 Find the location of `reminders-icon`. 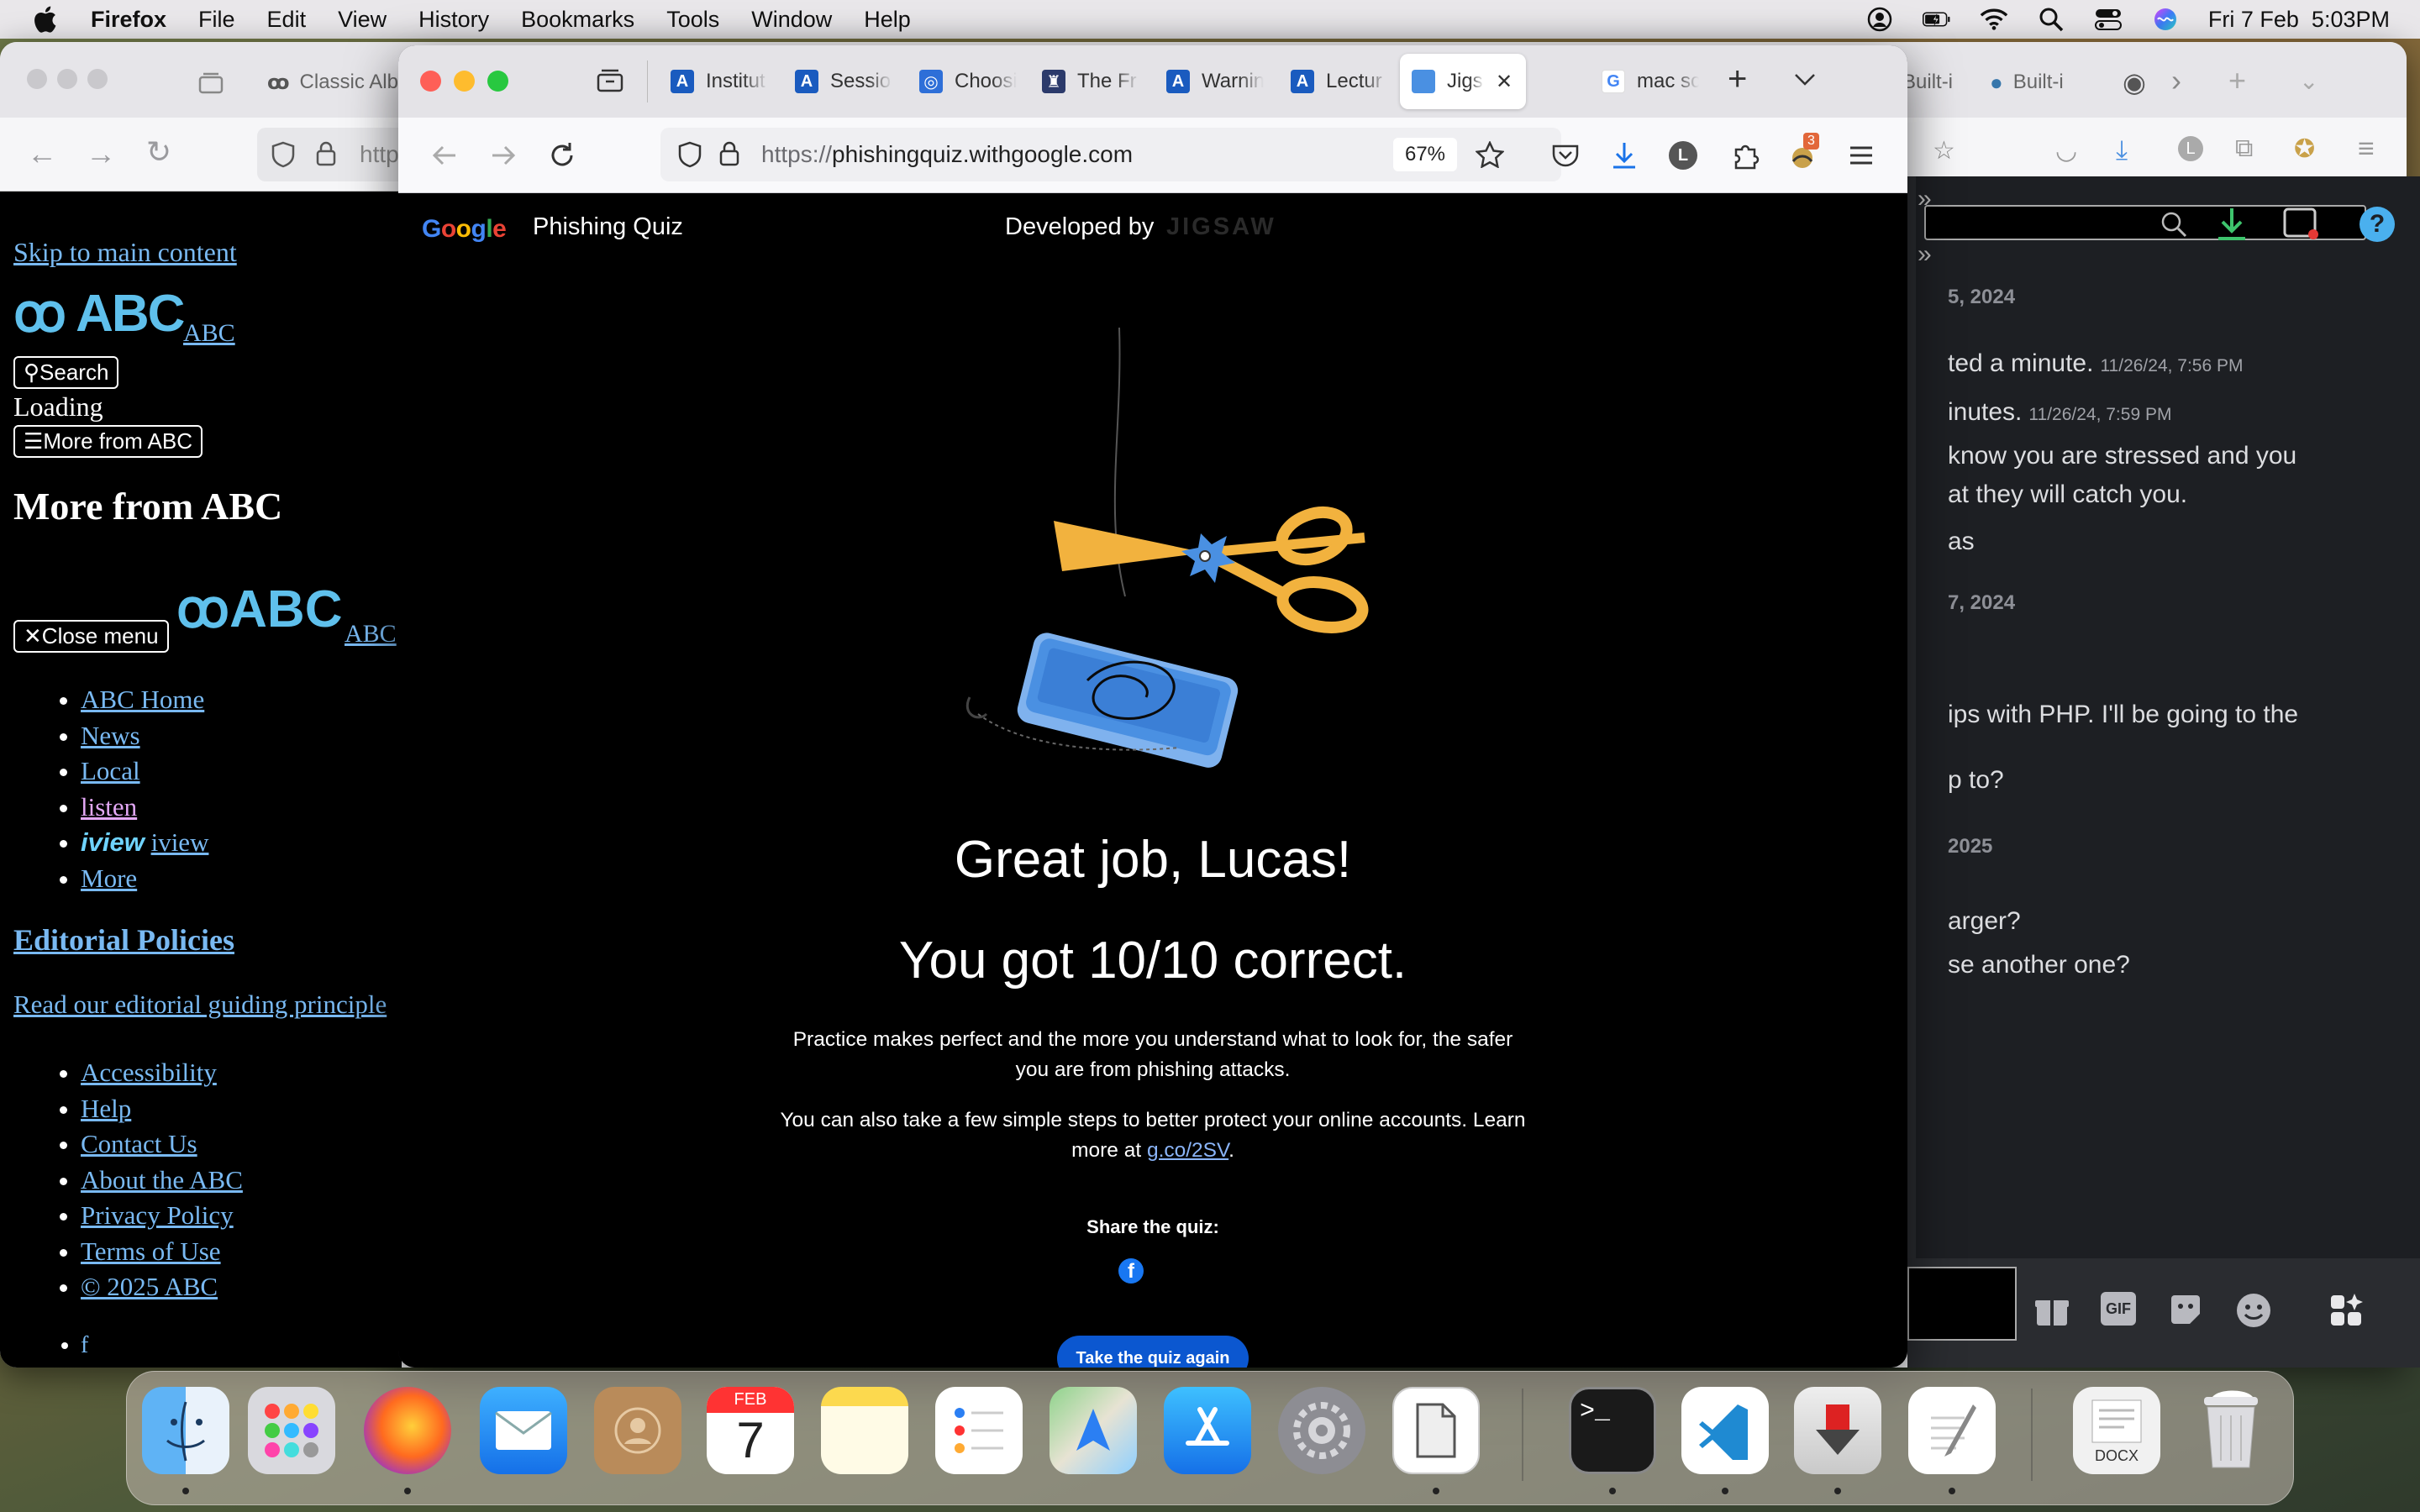

reminders-icon is located at coordinates (979, 1430).